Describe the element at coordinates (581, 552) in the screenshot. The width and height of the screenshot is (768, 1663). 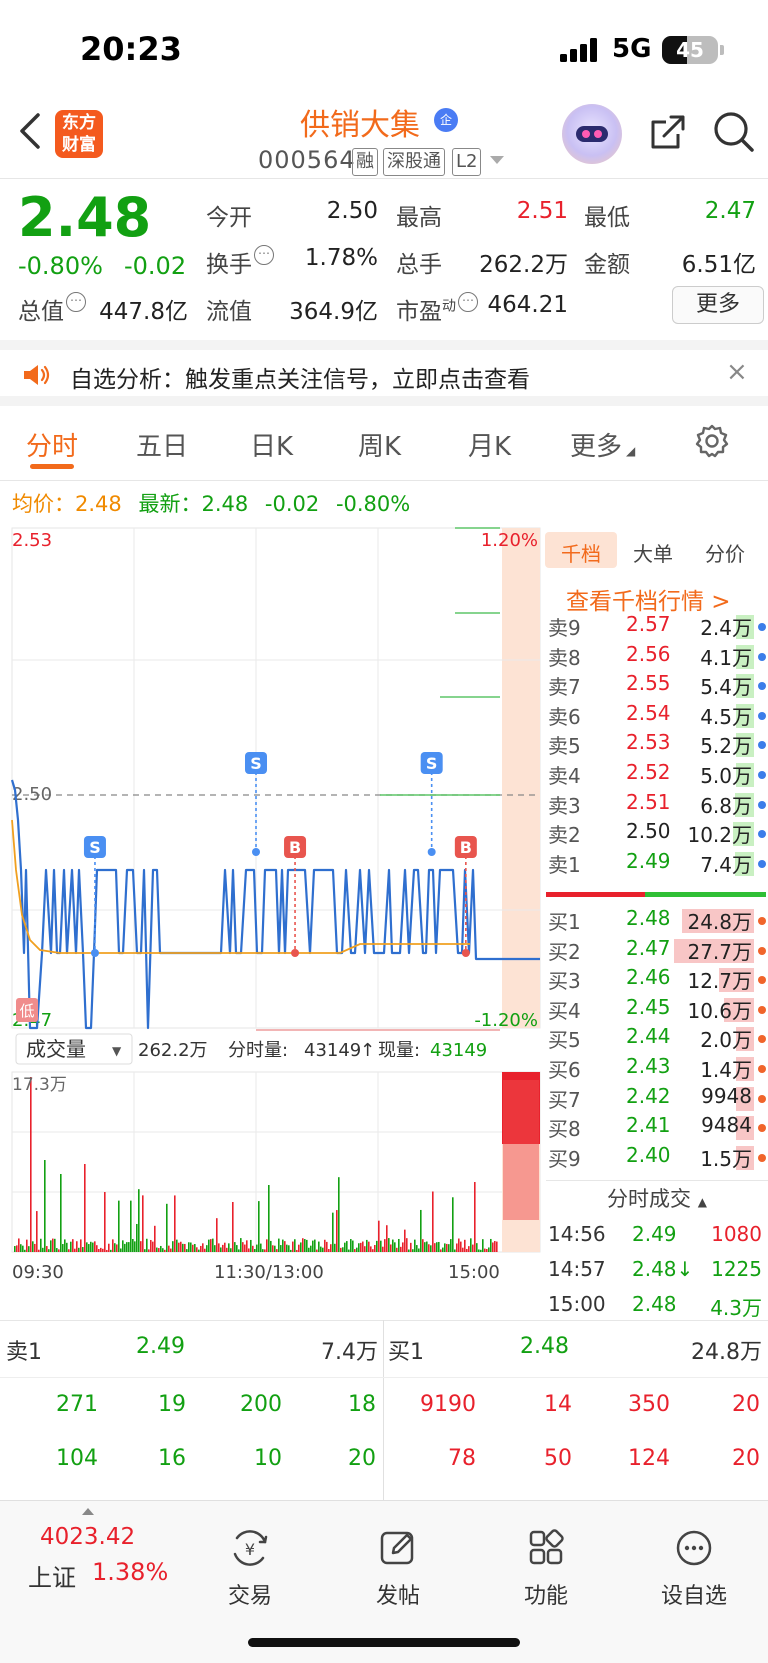
I see `orderbook-tab-depth: 千档` at that location.